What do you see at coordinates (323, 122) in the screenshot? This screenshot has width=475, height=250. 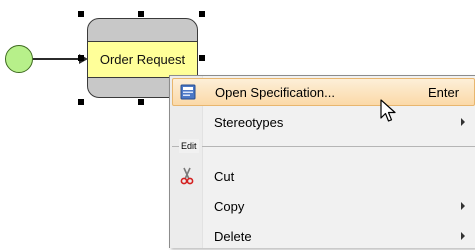 I see `menu-item-stereotypes: Stereotypes` at bounding box center [323, 122].